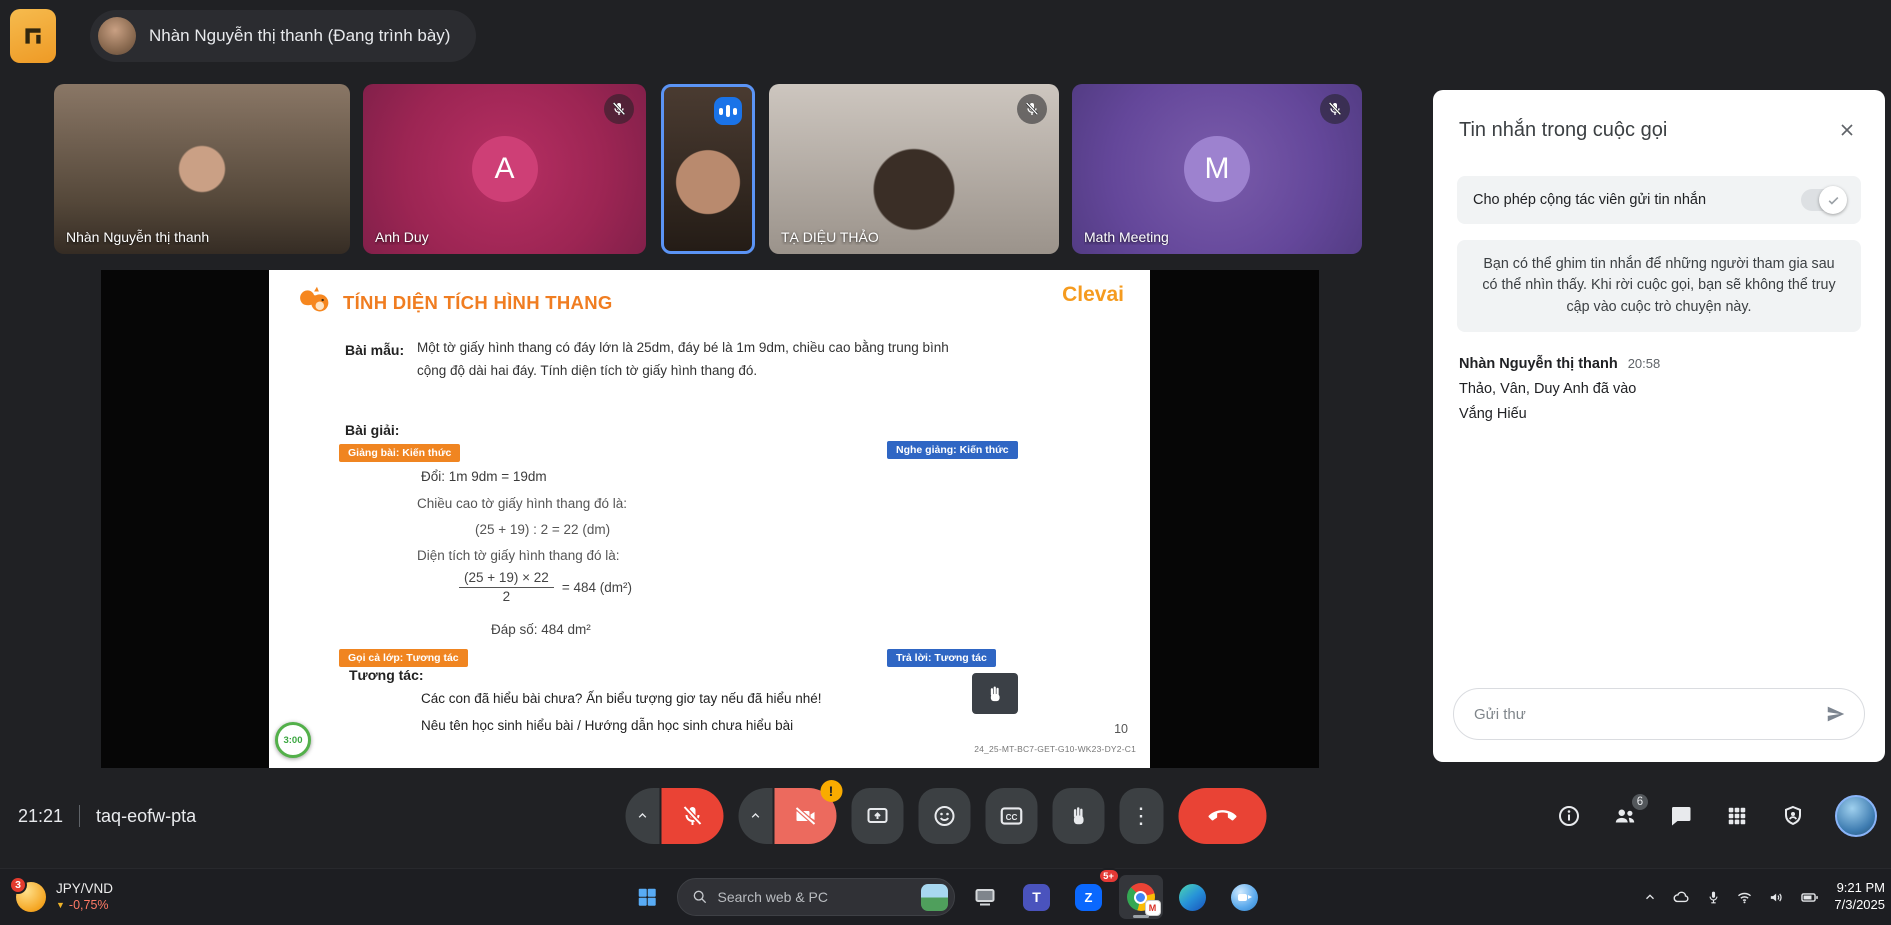  Describe the element at coordinates (995, 693) in the screenshot. I see `raised-hand-icon` at that location.